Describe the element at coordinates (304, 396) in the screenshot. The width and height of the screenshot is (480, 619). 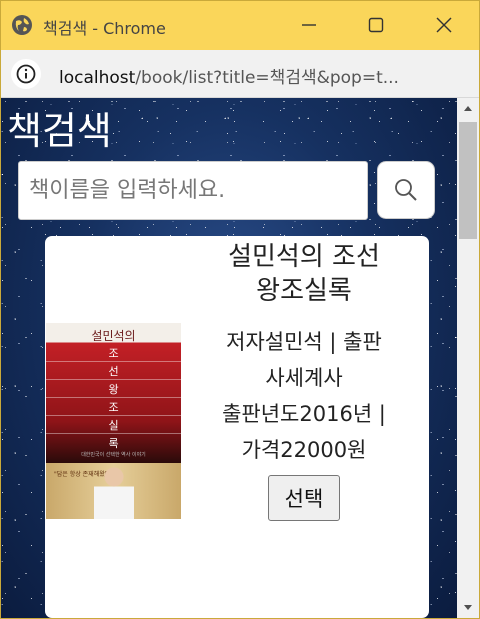
I see `book-meta: 저자설민석 | 출판 사세계사 출판년도2016년 | 가격22000원` at that location.